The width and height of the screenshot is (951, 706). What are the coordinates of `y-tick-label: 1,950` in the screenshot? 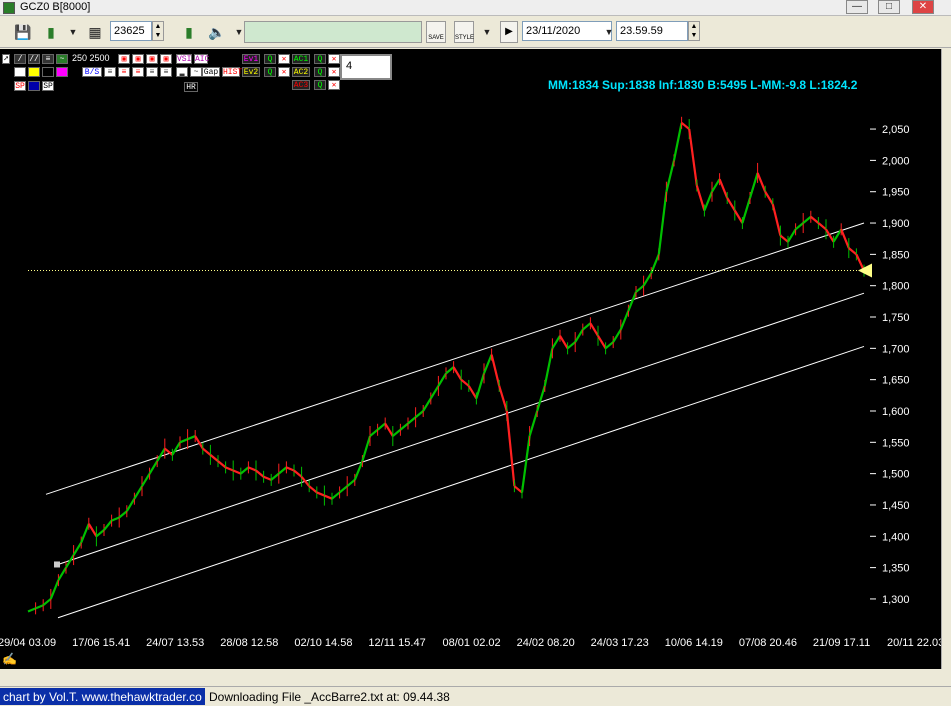 It's located at (896, 193).